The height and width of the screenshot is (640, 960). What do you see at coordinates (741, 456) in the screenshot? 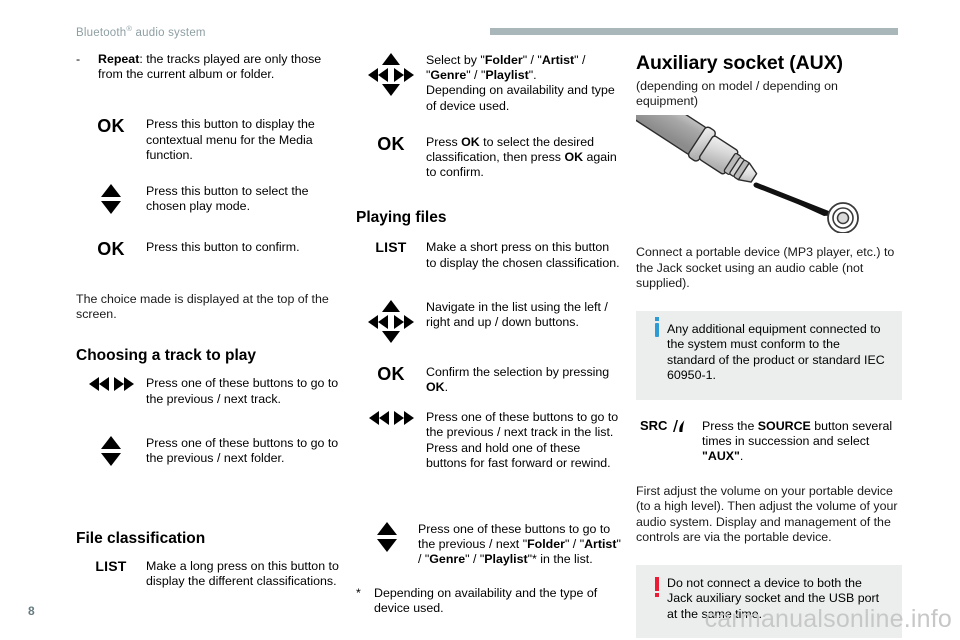
I see `source-suffix: .` at bounding box center [741, 456].